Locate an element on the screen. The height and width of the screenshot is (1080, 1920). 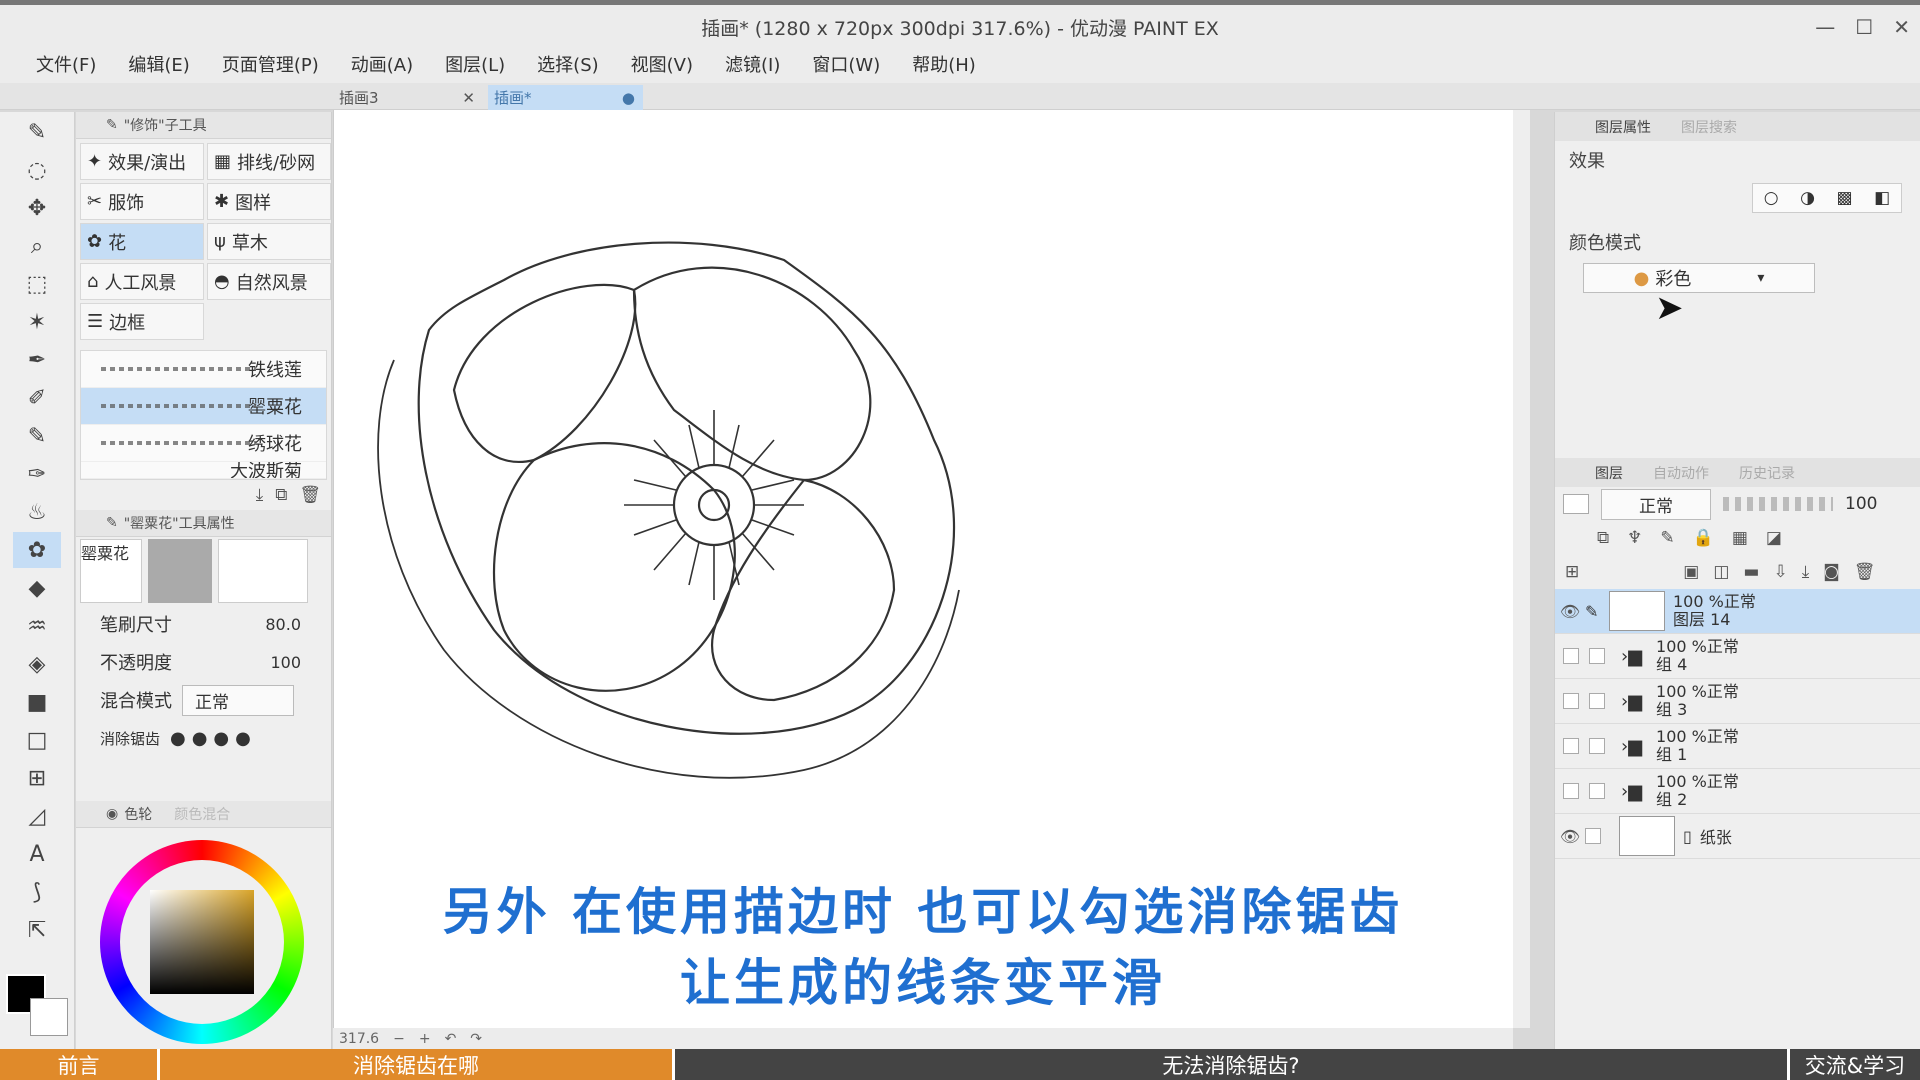
tab-color-mix: 颜色混合 is located at coordinates (202, 814).